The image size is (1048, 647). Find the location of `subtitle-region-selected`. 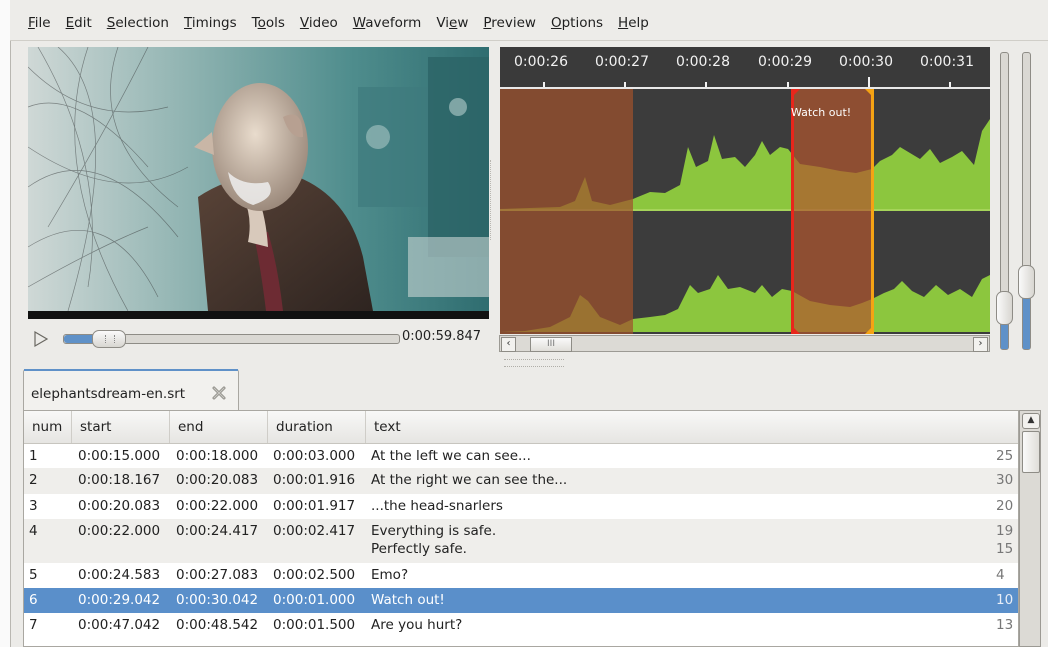

subtitle-region-selected is located at coordinates (832, 211).